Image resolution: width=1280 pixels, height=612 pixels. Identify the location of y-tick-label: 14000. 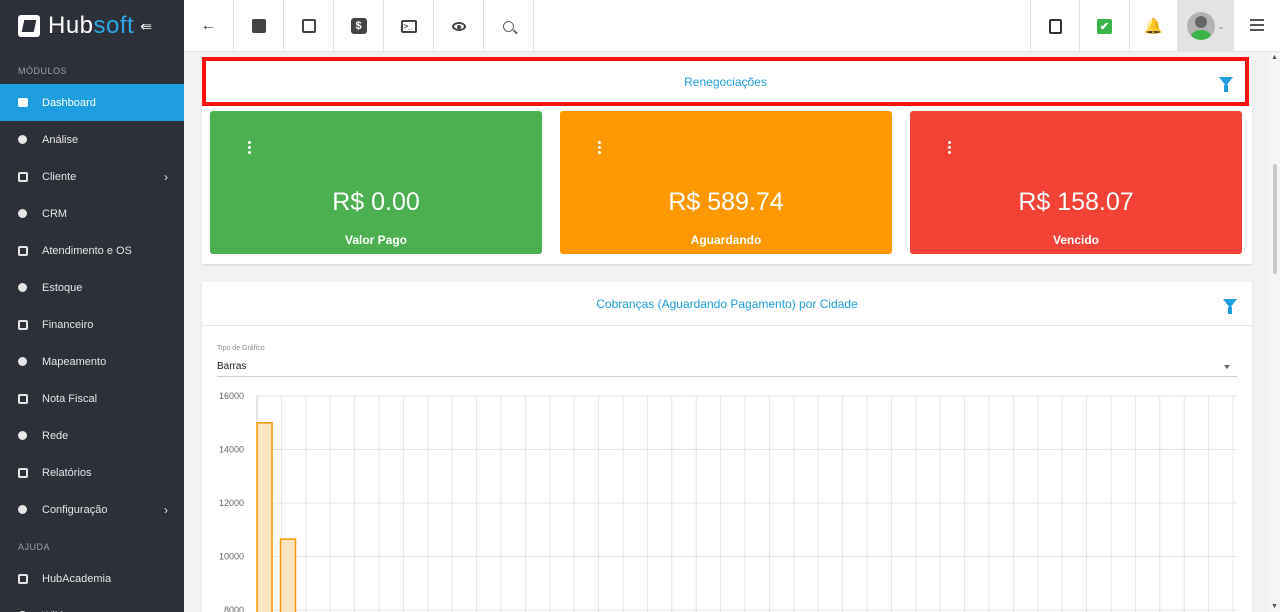
(231, 450).